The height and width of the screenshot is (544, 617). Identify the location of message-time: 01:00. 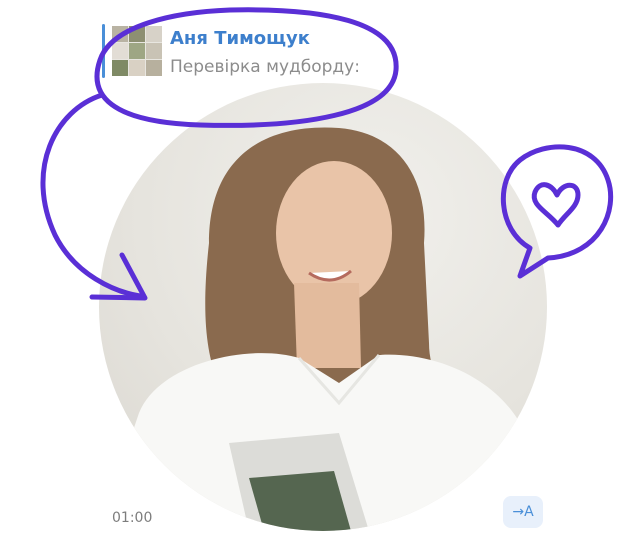
(132, 518).